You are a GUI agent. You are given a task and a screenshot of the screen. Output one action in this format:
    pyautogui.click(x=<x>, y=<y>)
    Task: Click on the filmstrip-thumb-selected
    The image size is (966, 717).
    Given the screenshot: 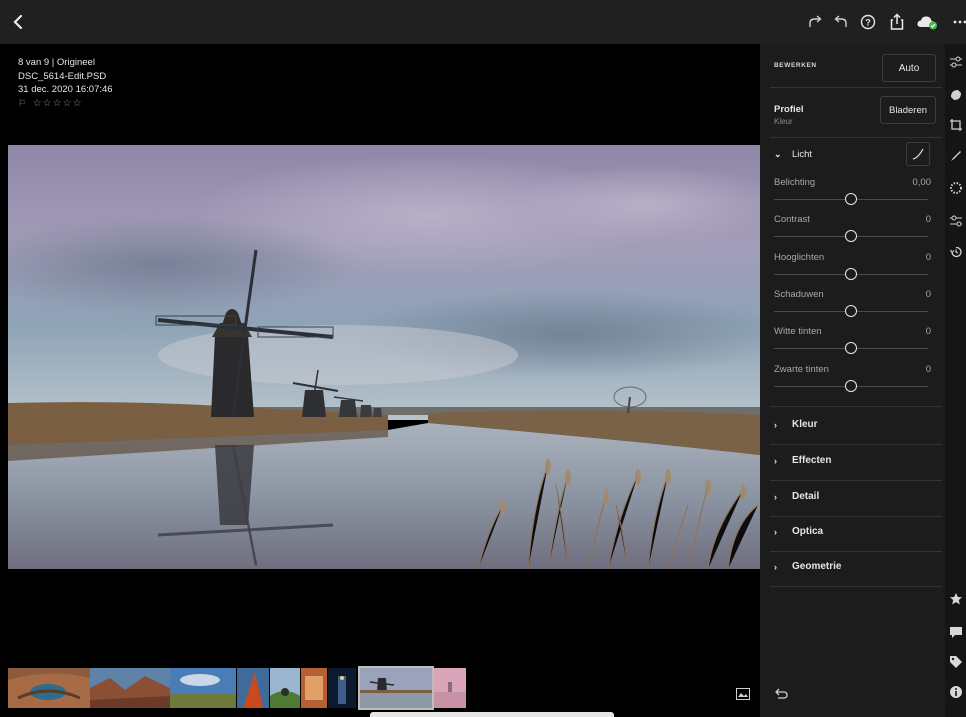 What is the action you would take?
    pyautogui.click(x=396, y=688)
    